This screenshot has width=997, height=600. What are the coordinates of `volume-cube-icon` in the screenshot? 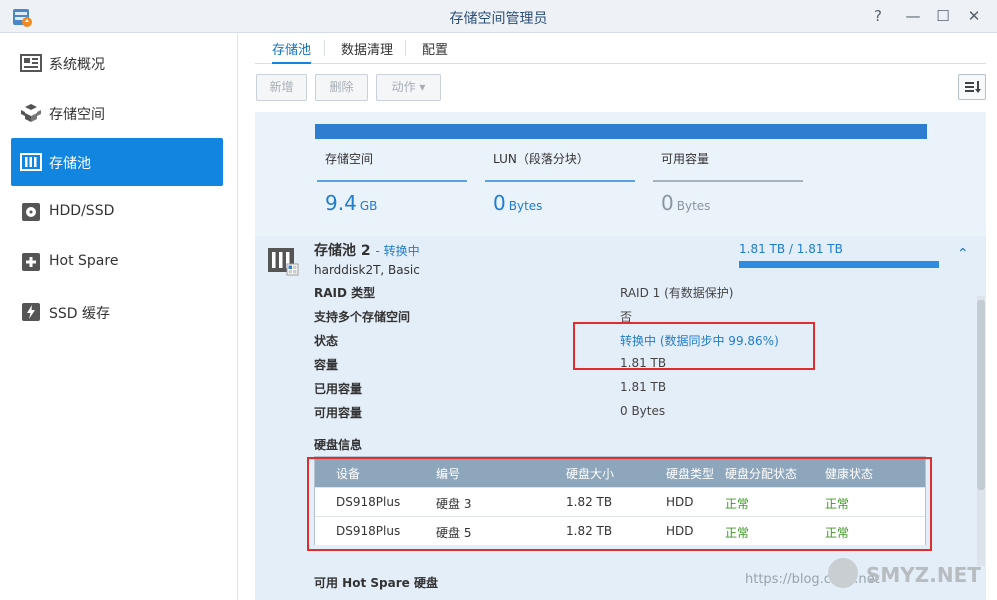 It's located at (31, 113).